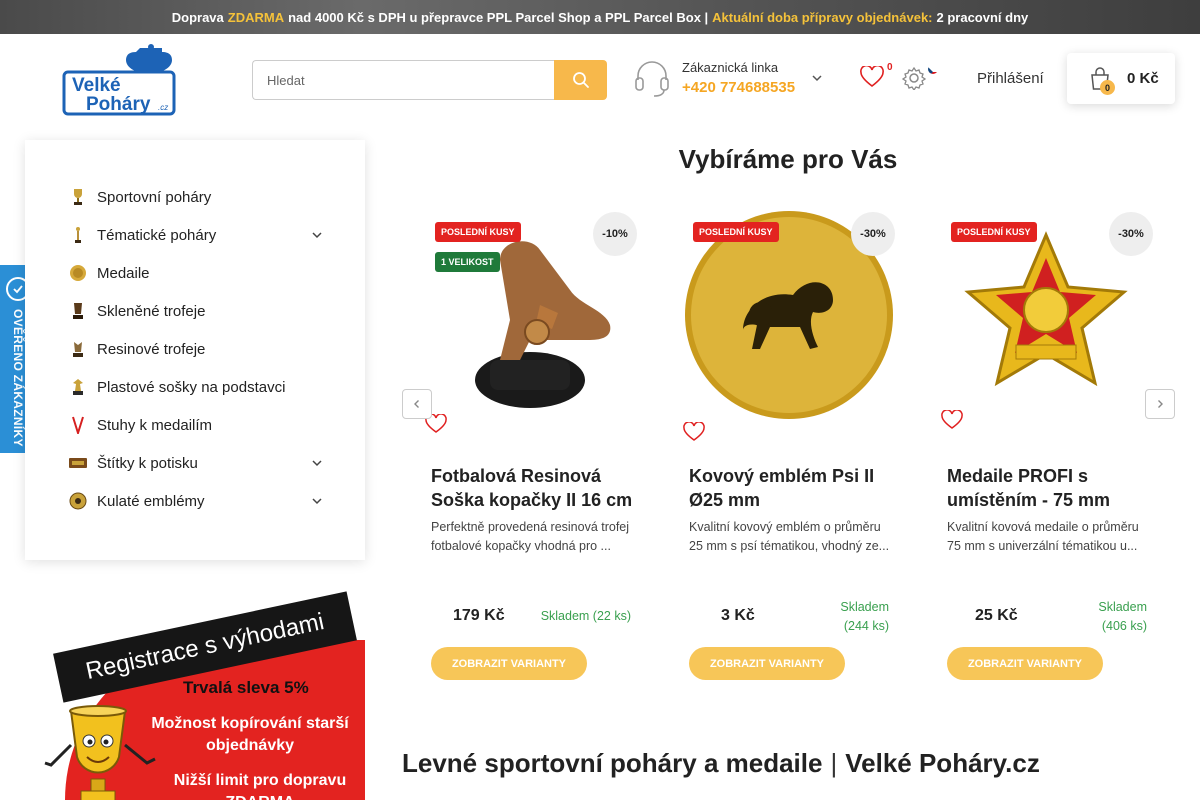 Image resolution: width=1200 pixels, height=800 pixels. Describe the element at coordinates (78, 387) in the screenshot. I see `statue-icon` at that location.